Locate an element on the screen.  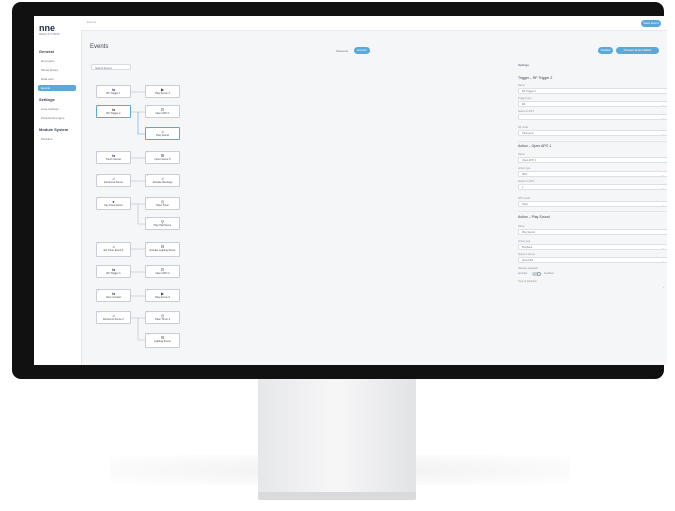
breadcrumb: Events is located at coordinates (91, 22).